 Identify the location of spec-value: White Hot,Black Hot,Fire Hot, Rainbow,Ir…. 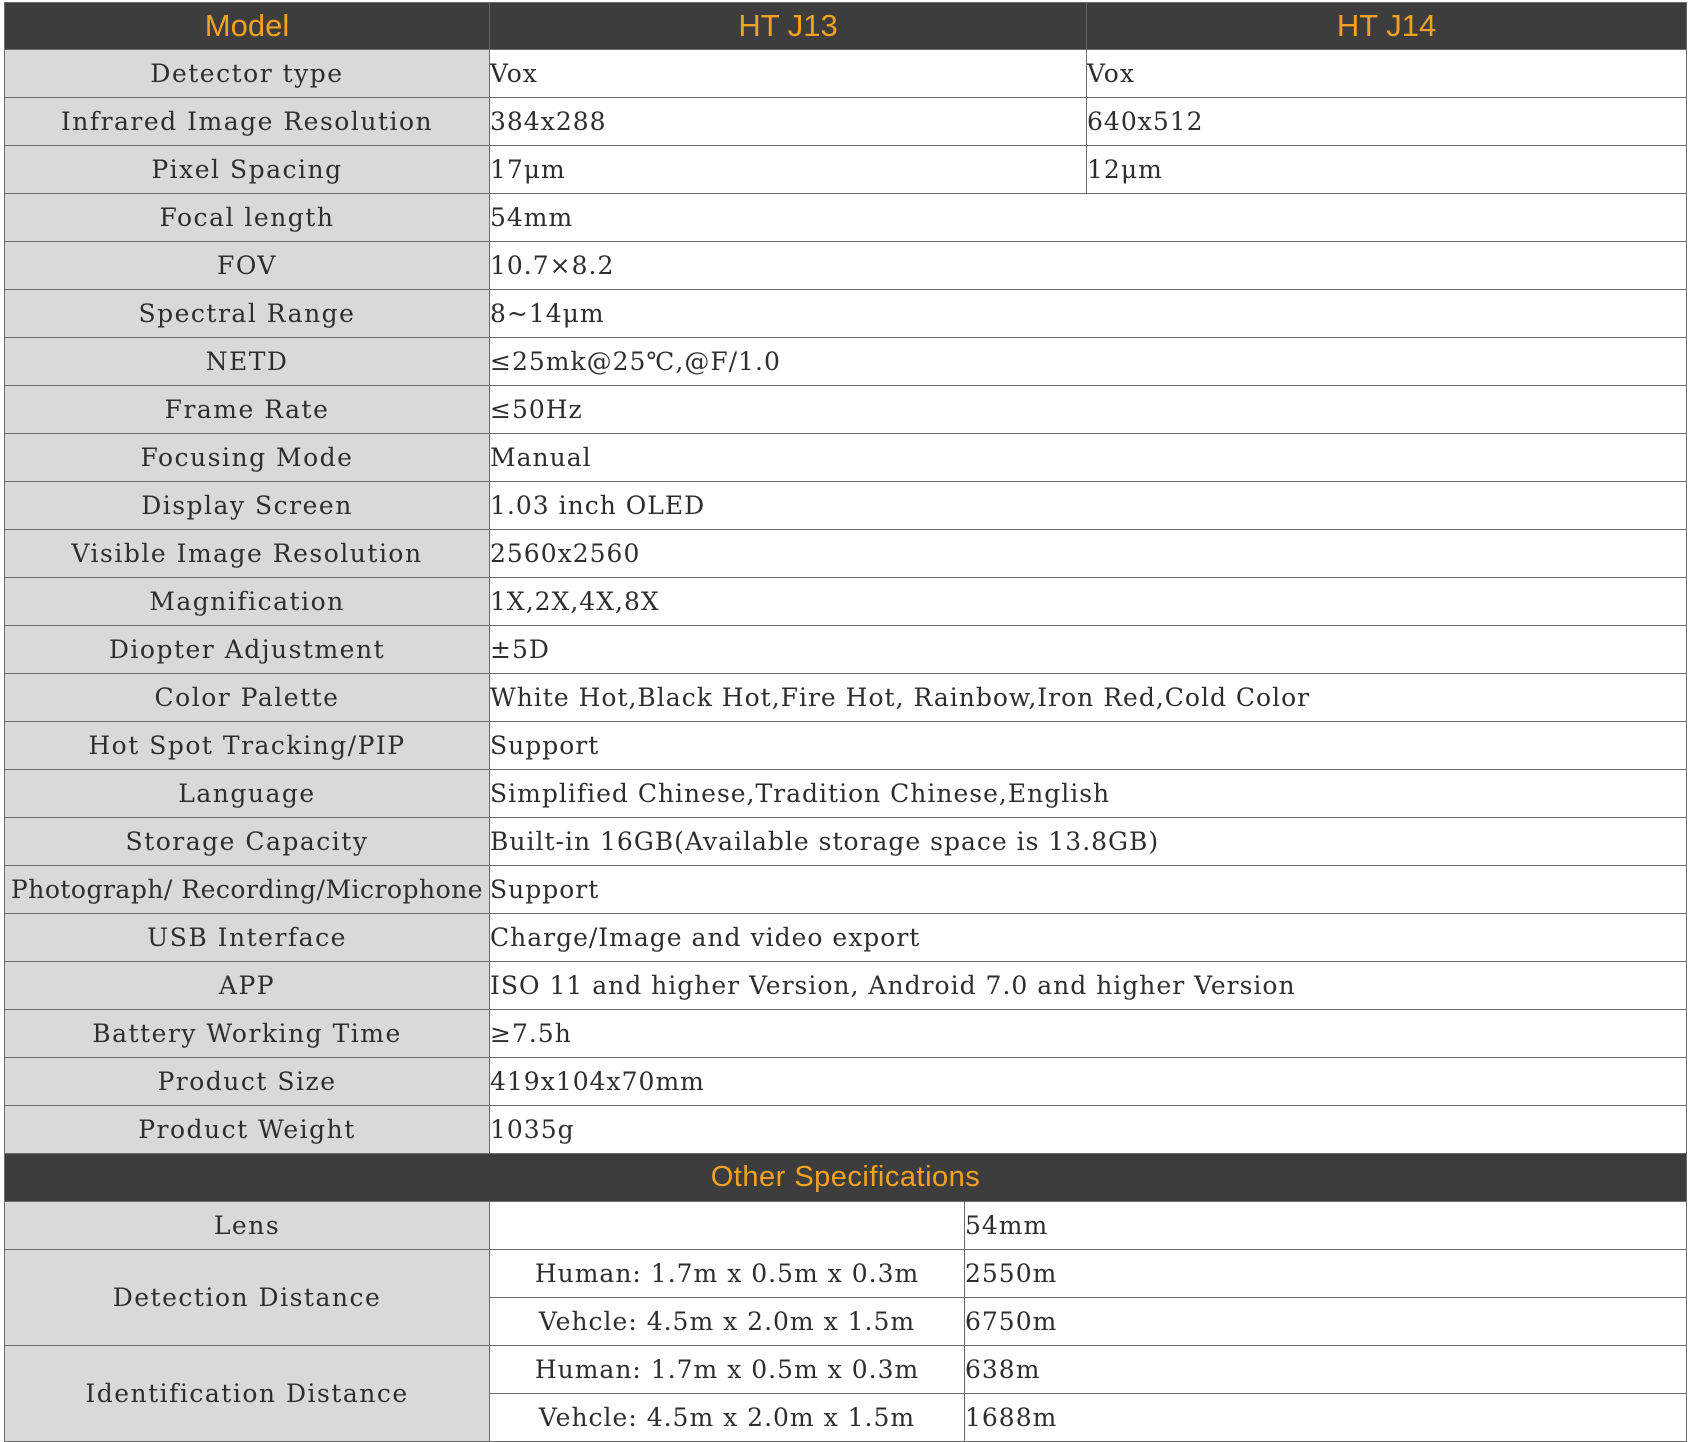
(1088, 697).